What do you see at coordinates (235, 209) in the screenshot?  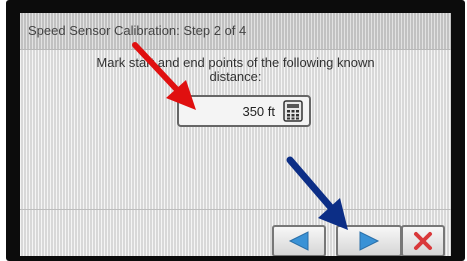 I see `nav-divider` at bounding box center [235, 209].